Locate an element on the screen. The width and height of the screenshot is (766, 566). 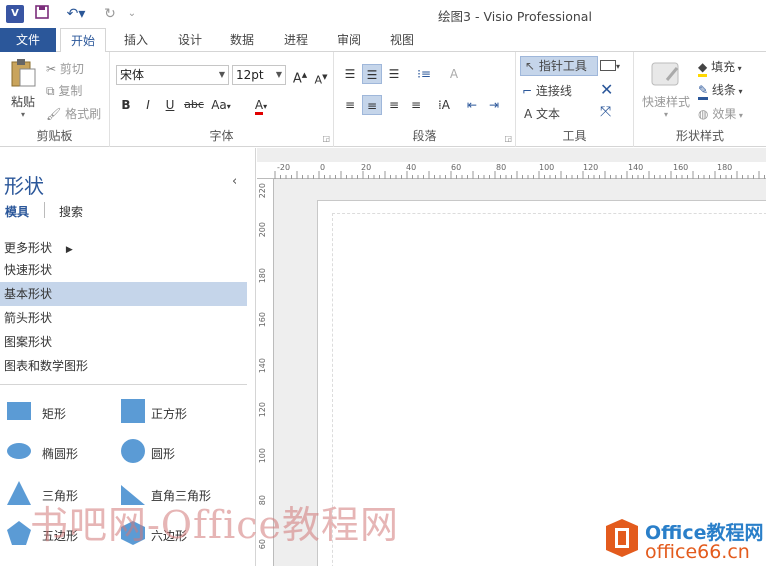
align-bottom-button: ☰ is located at coordinates (394, 74).